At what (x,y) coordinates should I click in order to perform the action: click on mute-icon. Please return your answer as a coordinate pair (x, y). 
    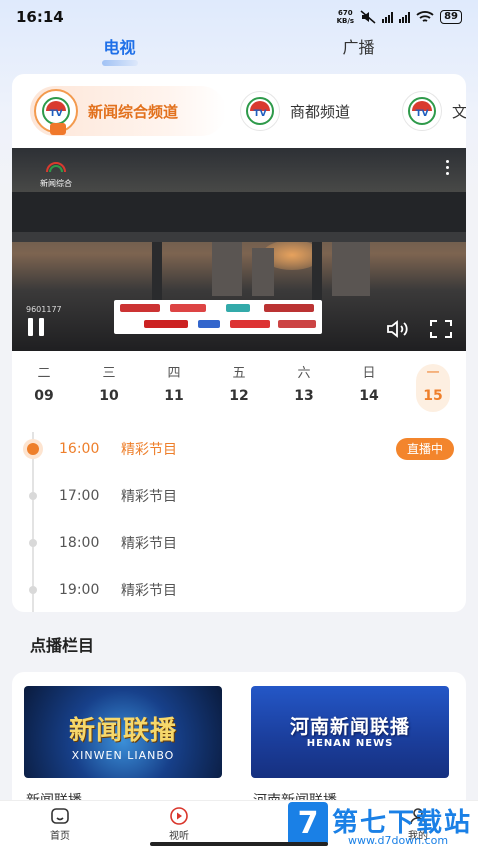
    Looking at the image, I should click on (368, 17).